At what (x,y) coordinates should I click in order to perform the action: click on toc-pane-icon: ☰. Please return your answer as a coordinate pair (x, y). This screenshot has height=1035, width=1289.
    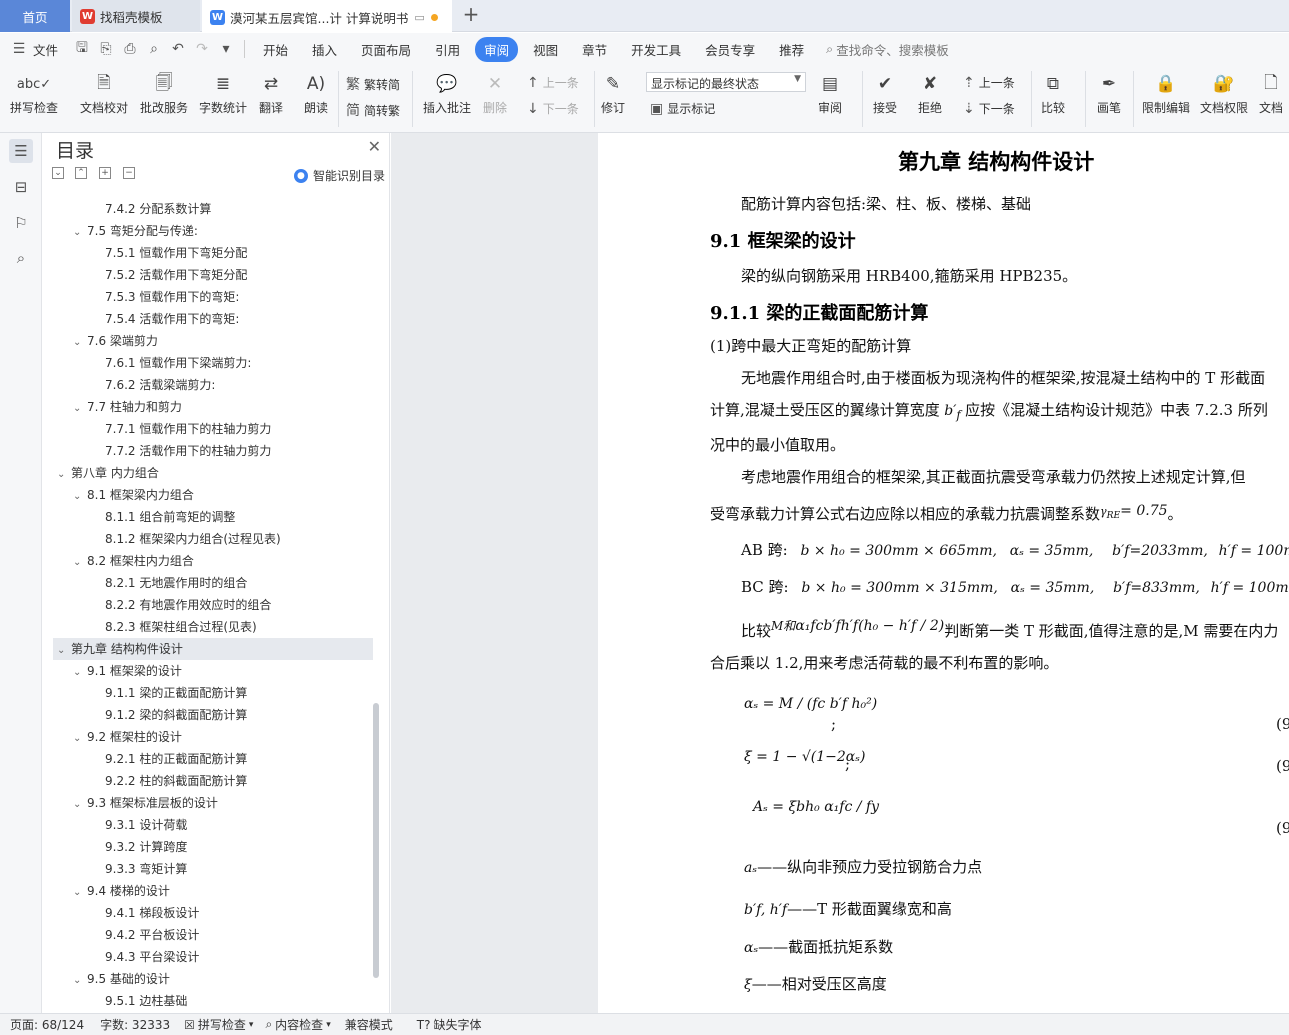
    Looking at the image, I should click on (21, 151).